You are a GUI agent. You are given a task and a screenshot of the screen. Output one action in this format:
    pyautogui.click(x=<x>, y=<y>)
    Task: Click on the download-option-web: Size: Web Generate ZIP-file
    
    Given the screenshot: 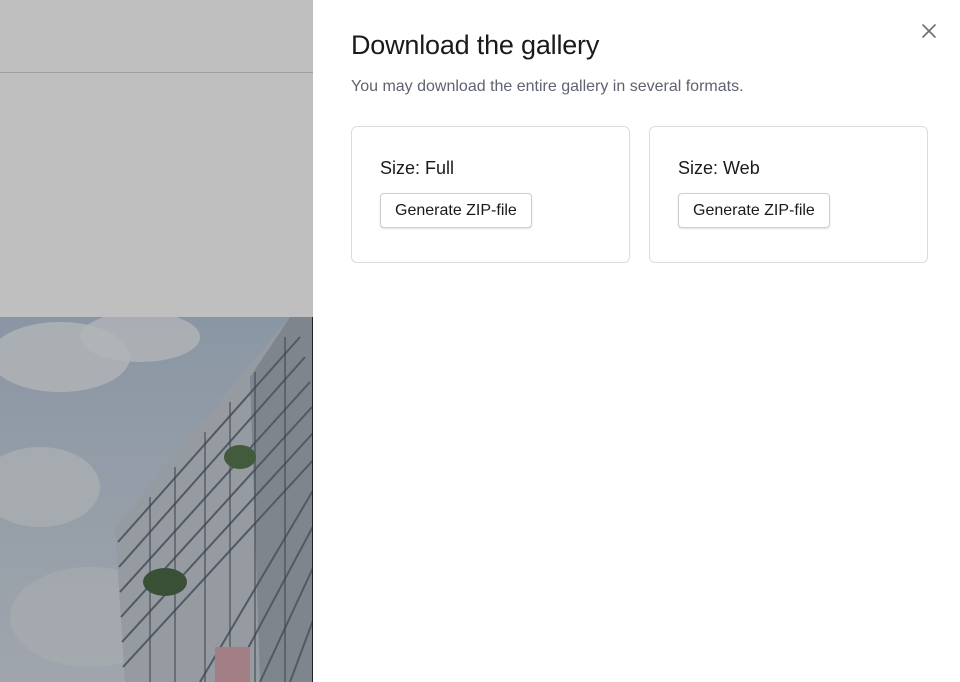 What is the action you would take?
    pyautogui.click(x=788, y=194)
    